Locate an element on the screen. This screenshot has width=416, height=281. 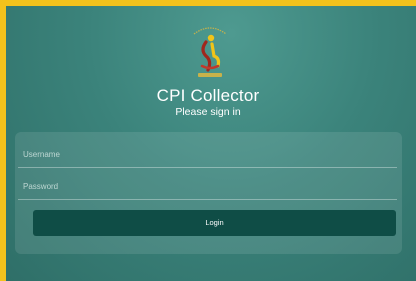
username-input: Username is located at coordinates (207, 155).